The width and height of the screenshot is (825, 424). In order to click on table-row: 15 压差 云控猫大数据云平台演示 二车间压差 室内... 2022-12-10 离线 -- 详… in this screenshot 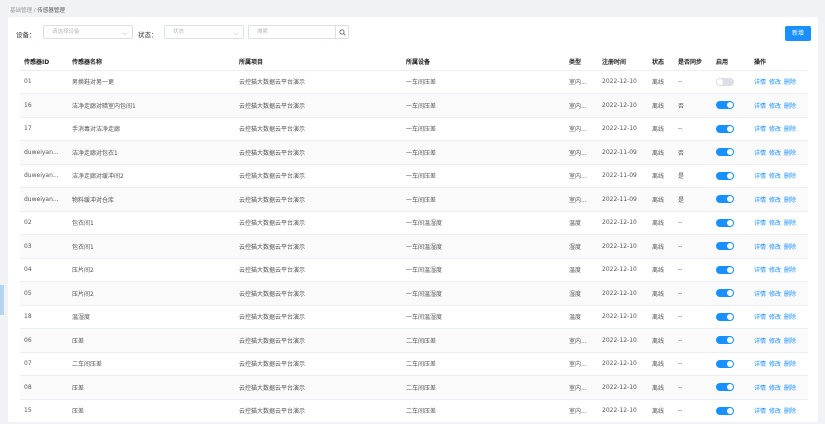, I will do `click(414, 410)`.